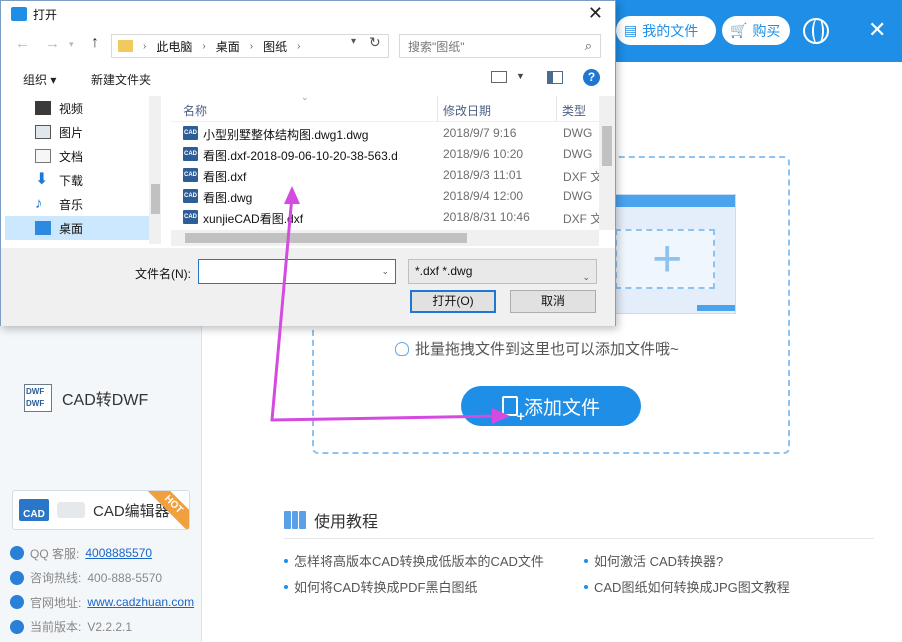 This screenshot has width=902, height=642. What do you see at coordinates (402, 348) in the screenshot?
I see `lightbulb-icon` at bounding box center [402, 348].